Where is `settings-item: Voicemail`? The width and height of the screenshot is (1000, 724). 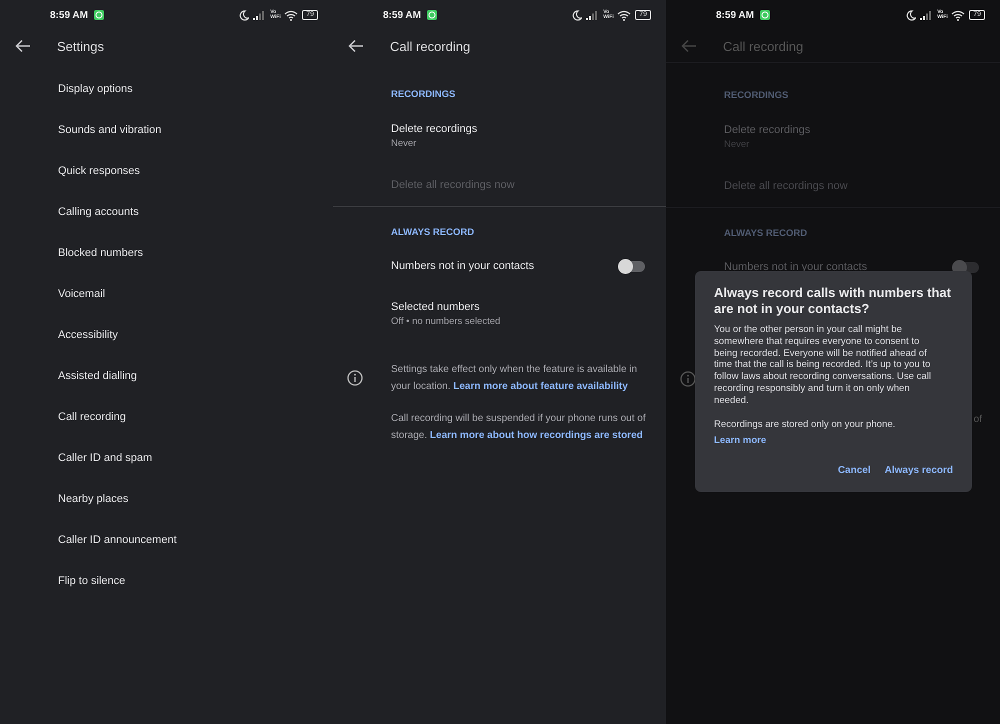
settings-item: Voicemail is located at coordinates (166, 294).